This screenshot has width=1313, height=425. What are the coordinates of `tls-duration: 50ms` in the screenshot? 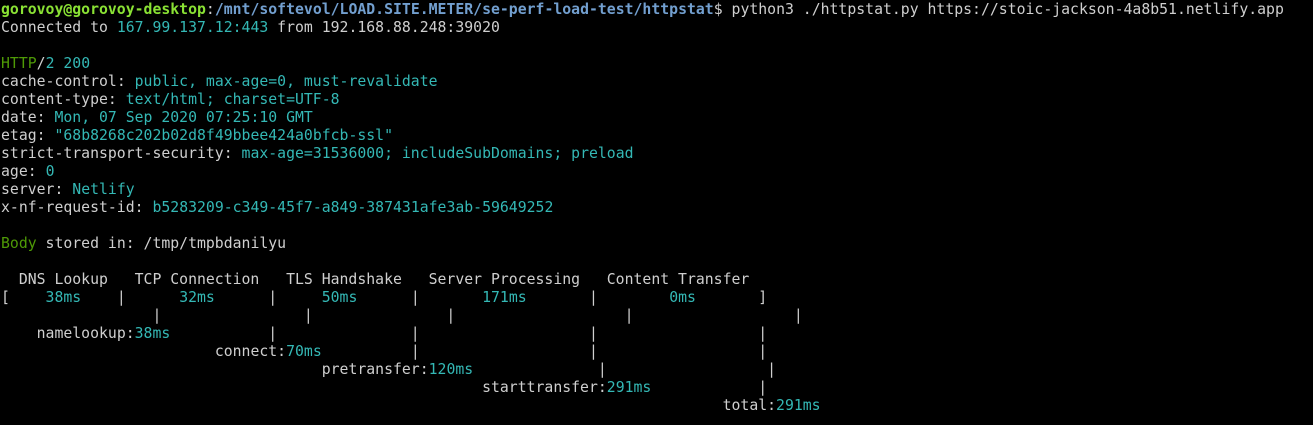 It's located at (339, 297).